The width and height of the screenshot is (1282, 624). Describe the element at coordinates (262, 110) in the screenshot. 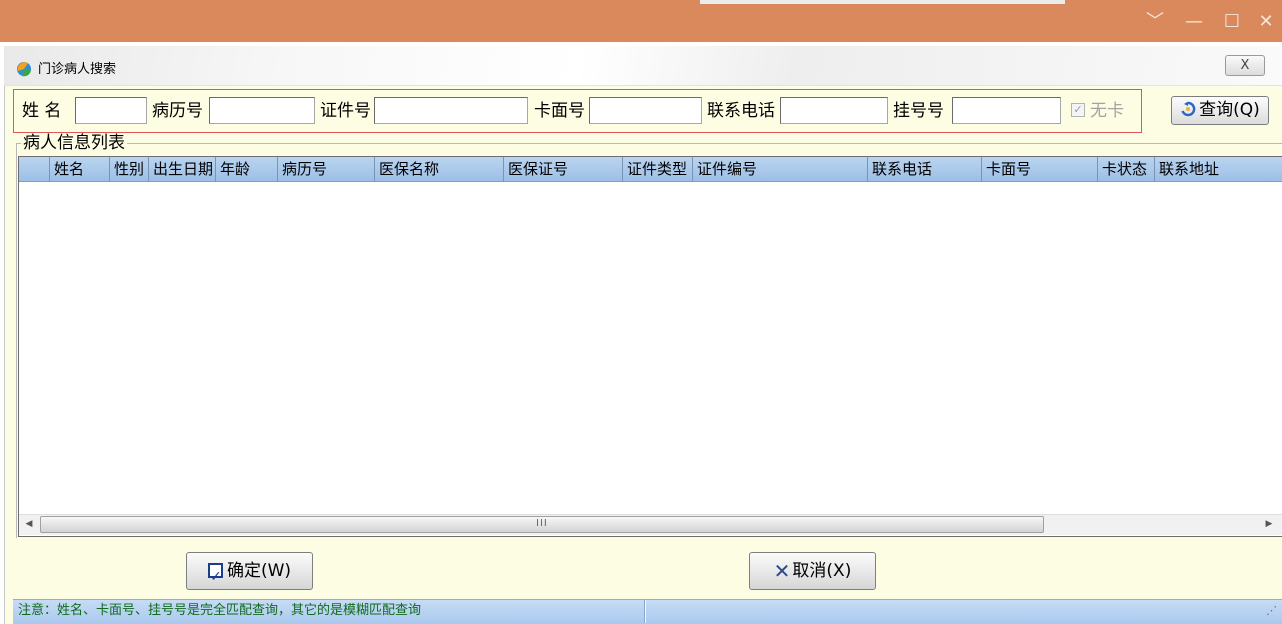

I see `record-no-input` at that location.